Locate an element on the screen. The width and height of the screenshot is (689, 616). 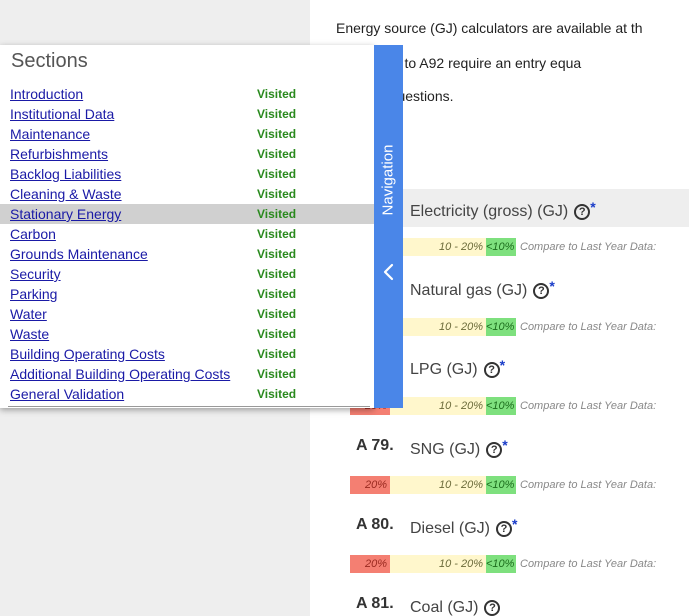
question-row-coal: A 81. Coal (GJ)? is located at coordinates (512, 600).